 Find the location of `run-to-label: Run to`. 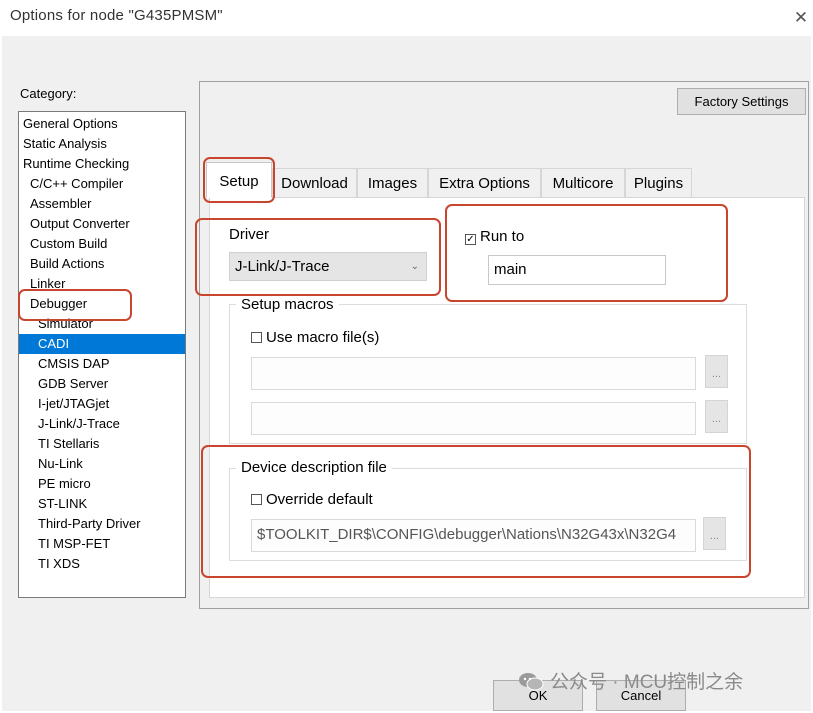

run-to-label: Run to is located at coordinates (502, 236).